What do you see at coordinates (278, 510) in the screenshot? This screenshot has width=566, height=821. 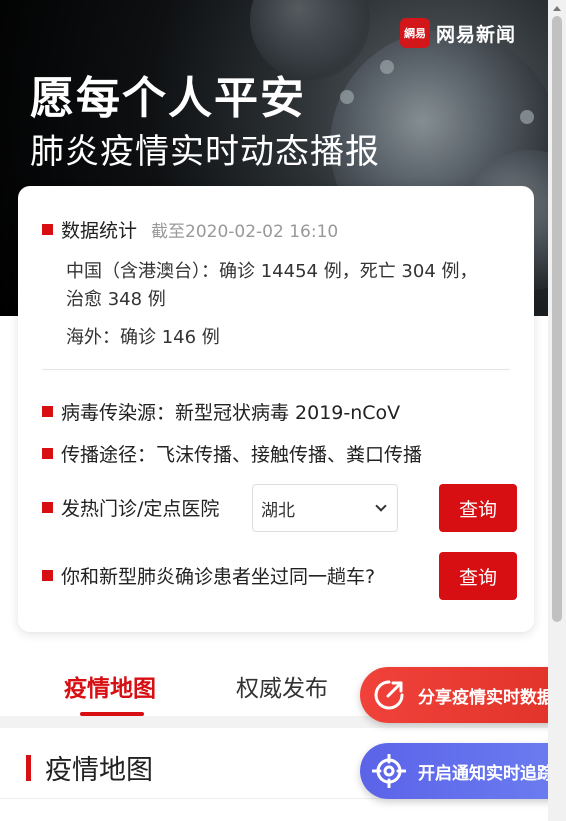 I see `region-select-value: 湖北` at bounding box center [278, 510].